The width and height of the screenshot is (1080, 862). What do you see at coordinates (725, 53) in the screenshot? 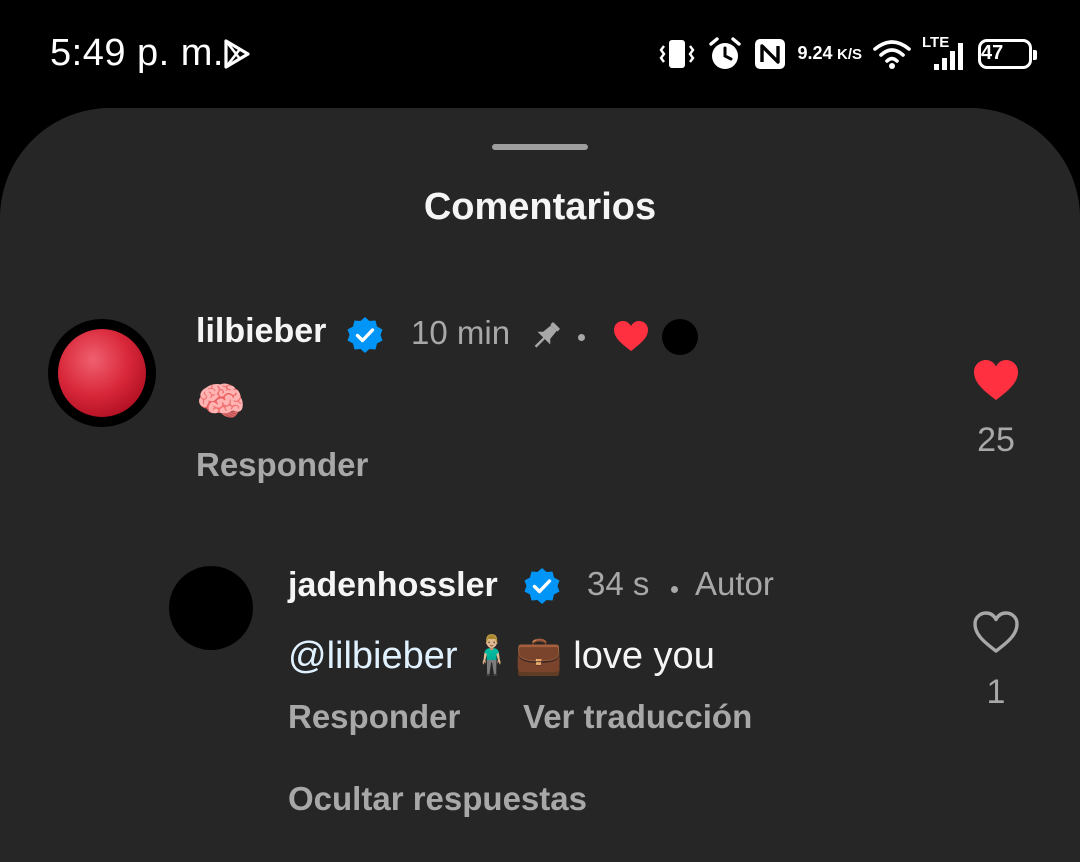
I see `alarm-icon` at bounding box center [725, 53].